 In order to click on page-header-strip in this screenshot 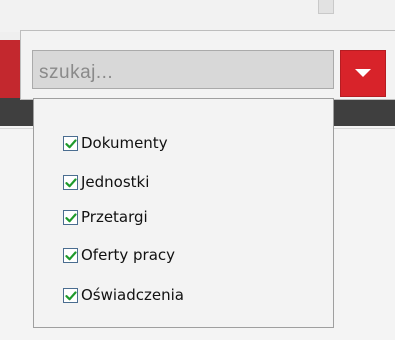, I will do `click(197, 16)`.